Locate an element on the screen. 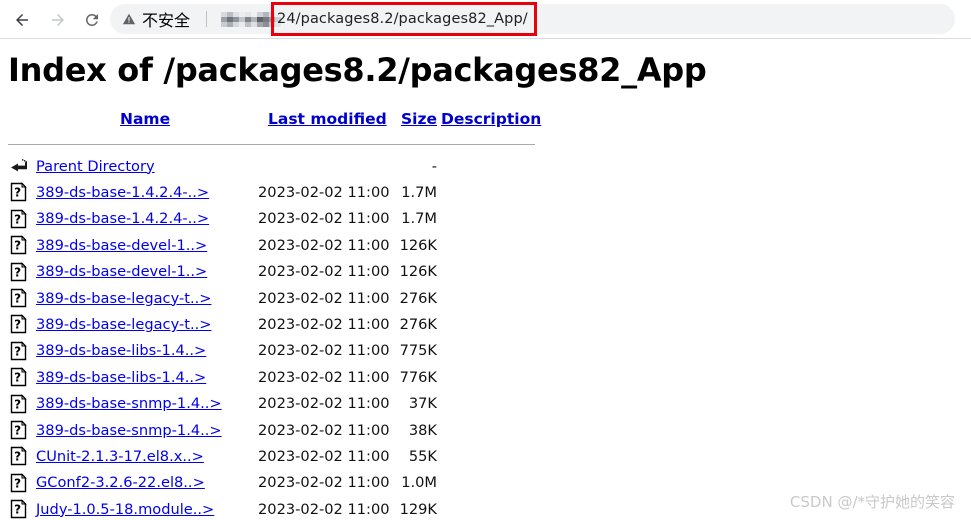 The image size is (971, 520). url-text: 24/packages8.2/packages82_App/ is located at coordinates (402, 19).